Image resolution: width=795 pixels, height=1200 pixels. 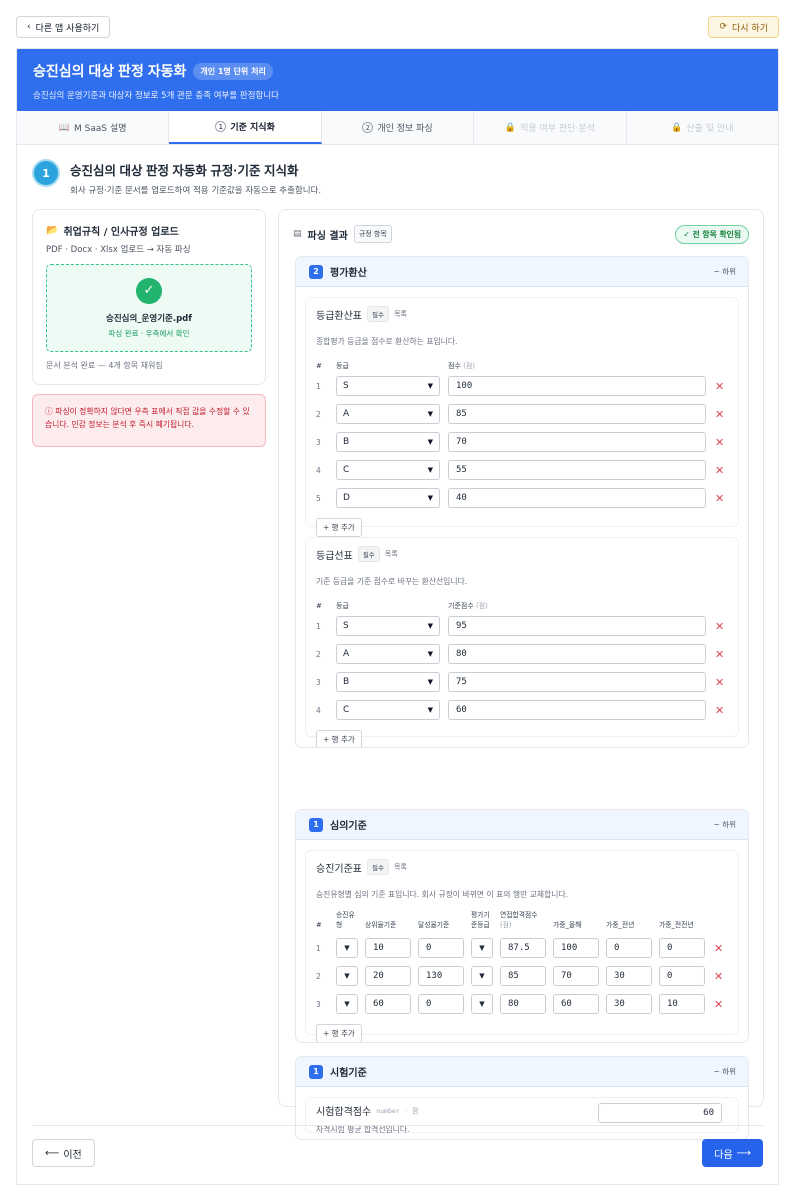 I want to click on rise-rate-input: 20, so click(x=388, y=976).